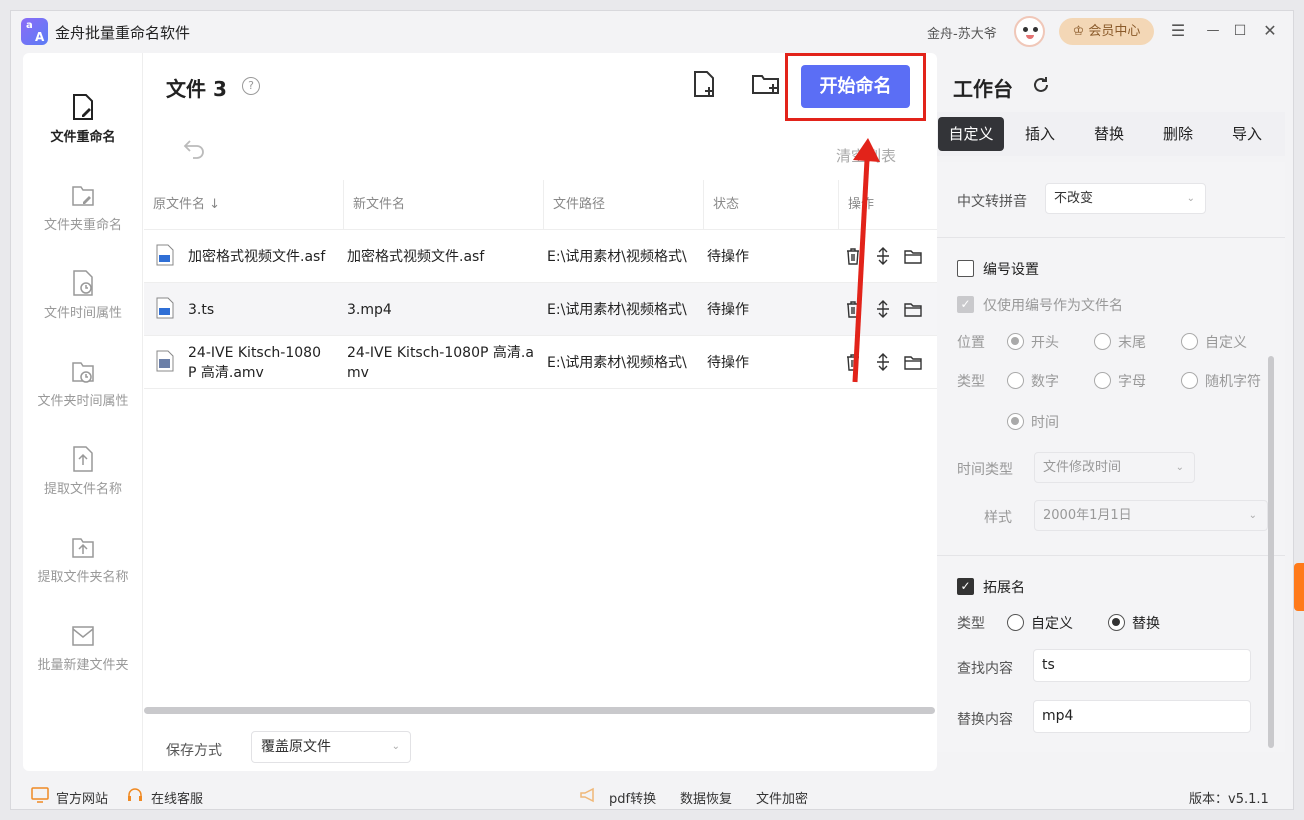  Describe the element at coordinates (83, 304) in the screenshot. I see `sidebar-item-file-time: 文件时间属性` at that location.